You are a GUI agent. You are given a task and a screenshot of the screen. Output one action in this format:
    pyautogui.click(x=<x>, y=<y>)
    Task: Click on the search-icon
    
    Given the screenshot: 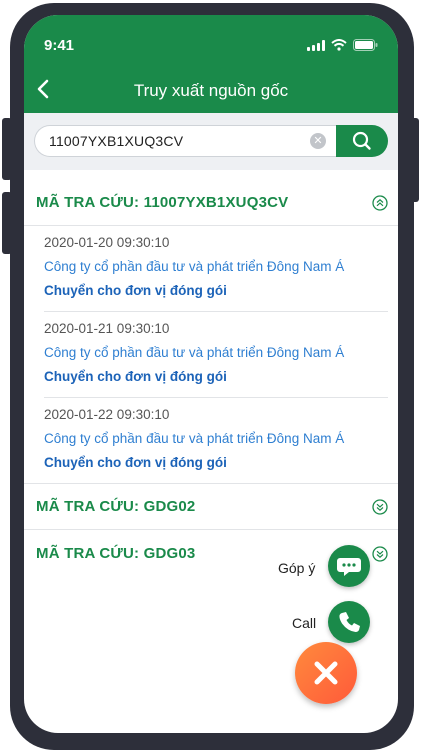 What is the action you would take?
    pyautogui.click(x=361, y=140)
    